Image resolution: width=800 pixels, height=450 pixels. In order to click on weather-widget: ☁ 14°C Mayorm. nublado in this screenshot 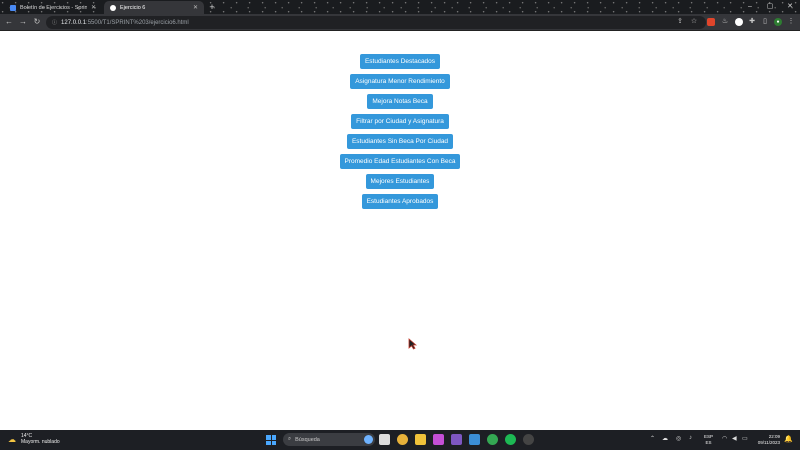, I will do `click(34, 439)`.